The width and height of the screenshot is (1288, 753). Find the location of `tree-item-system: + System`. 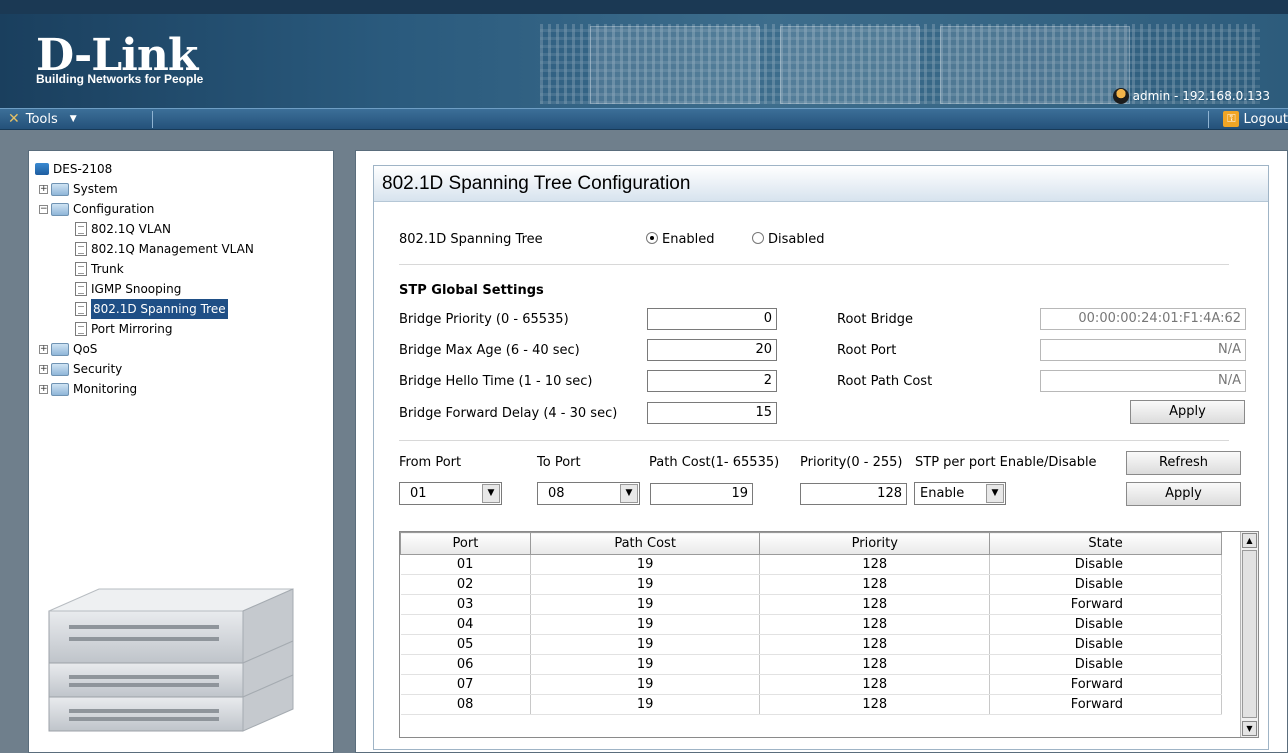

tree-item-system: + System is located at coordinates (144, 189).